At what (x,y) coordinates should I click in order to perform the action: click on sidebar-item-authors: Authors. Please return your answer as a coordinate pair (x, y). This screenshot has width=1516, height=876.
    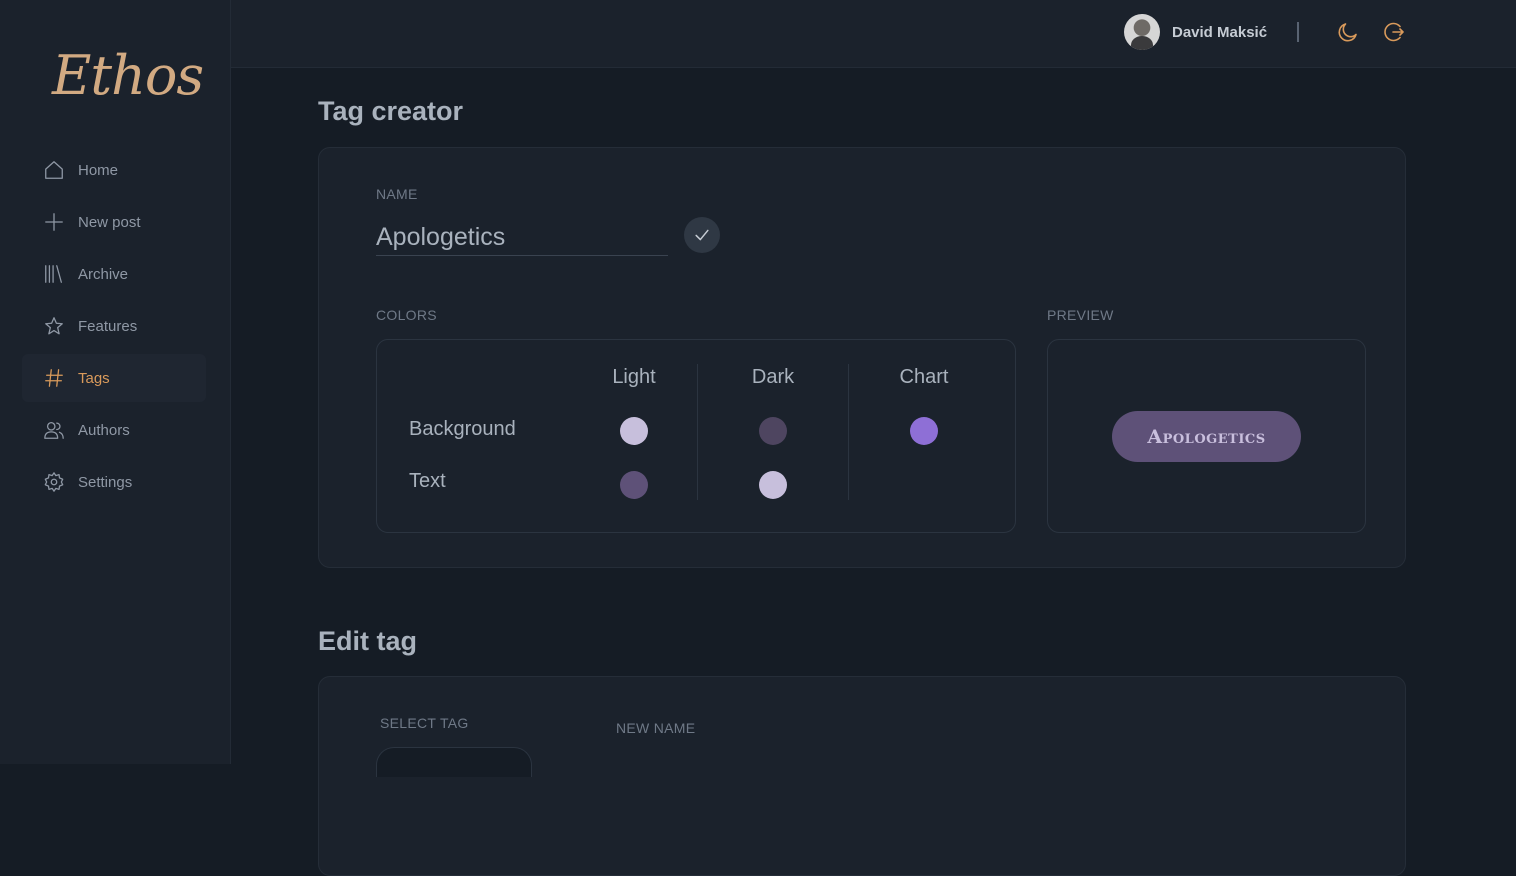
    Looking at the image, I should click on (114, 430).